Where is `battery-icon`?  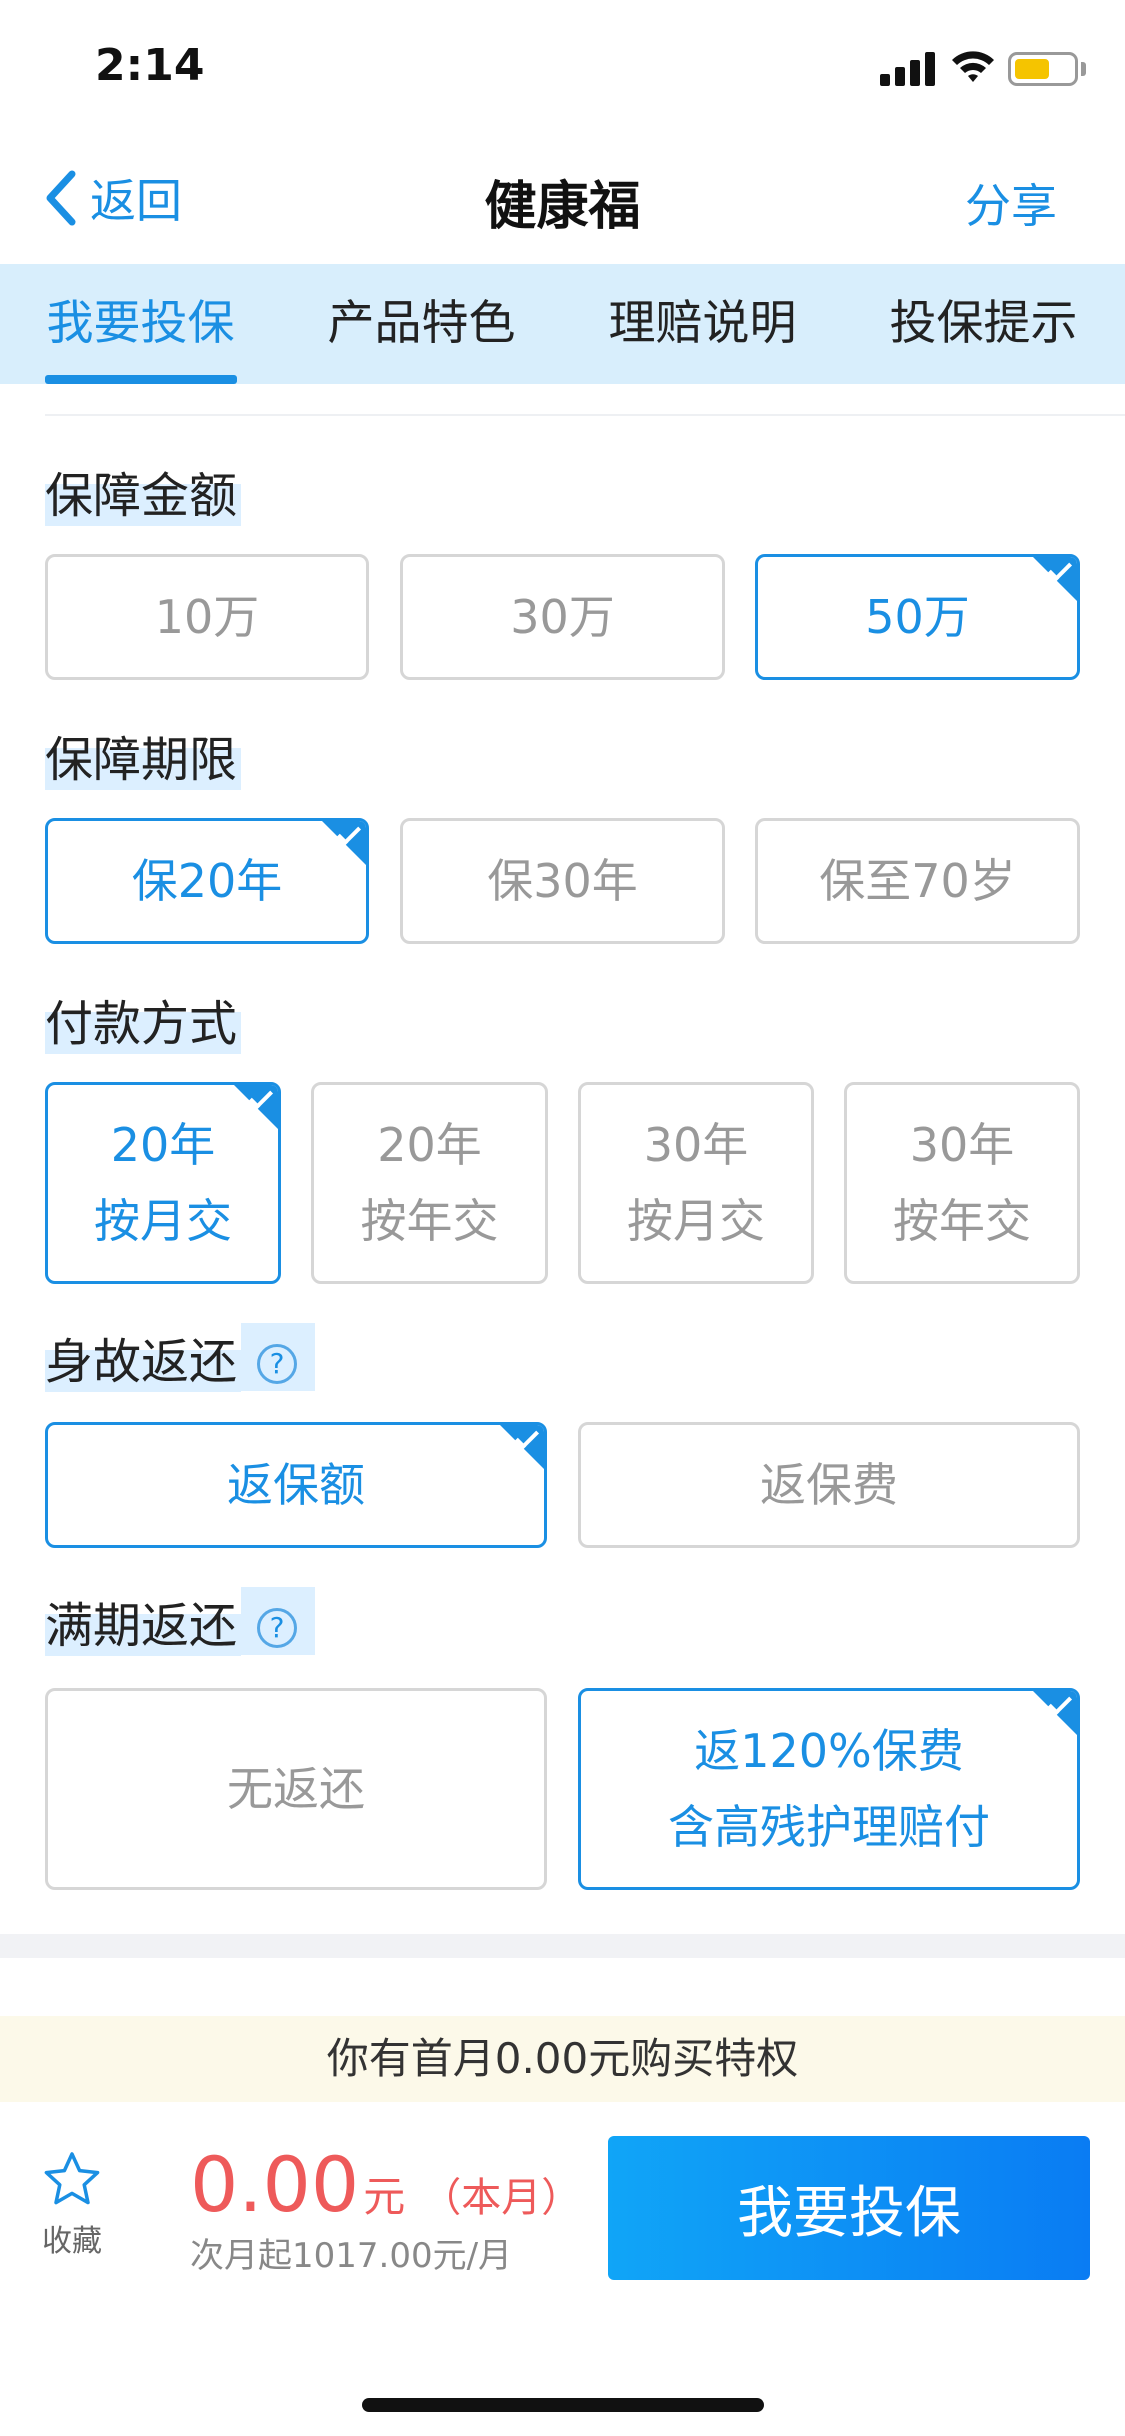 battery-icon is located at coordinates (1043, 69).